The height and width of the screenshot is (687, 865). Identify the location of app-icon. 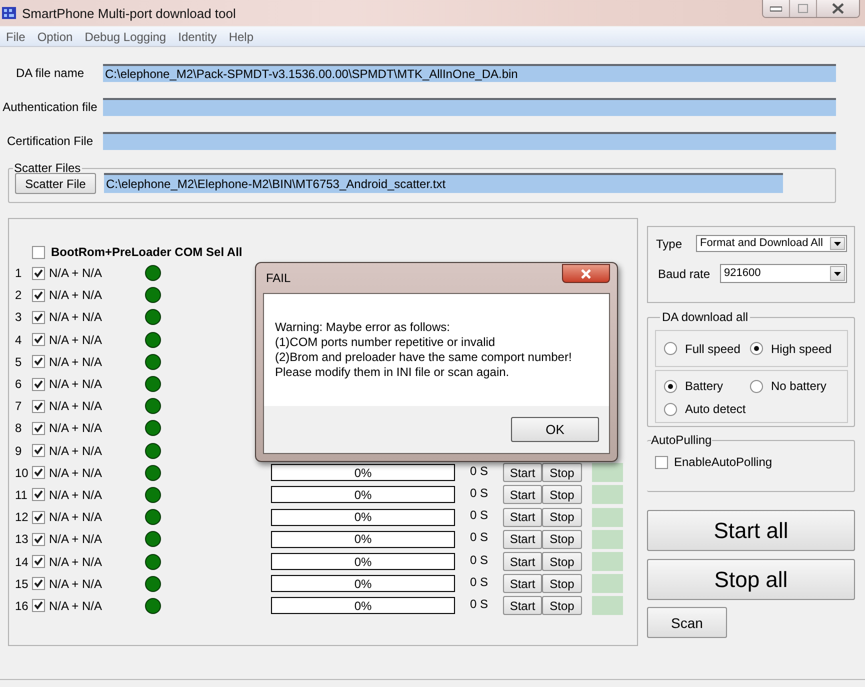
(9, 13).